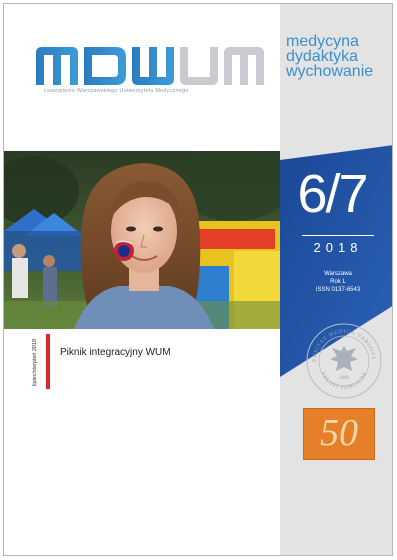 The image size is (397, 560). I want to click on issue-date-vertical: lipiec/sierpień 2018, so click(35, 362).